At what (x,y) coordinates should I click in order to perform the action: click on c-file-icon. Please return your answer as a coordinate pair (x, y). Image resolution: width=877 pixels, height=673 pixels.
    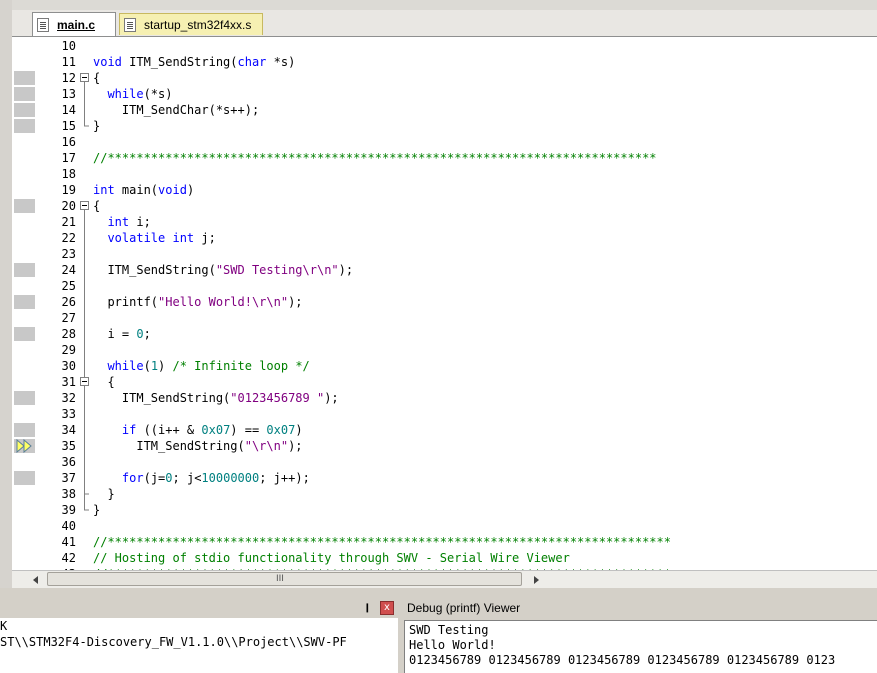
    Looking at the image, I should click on (43, 24).